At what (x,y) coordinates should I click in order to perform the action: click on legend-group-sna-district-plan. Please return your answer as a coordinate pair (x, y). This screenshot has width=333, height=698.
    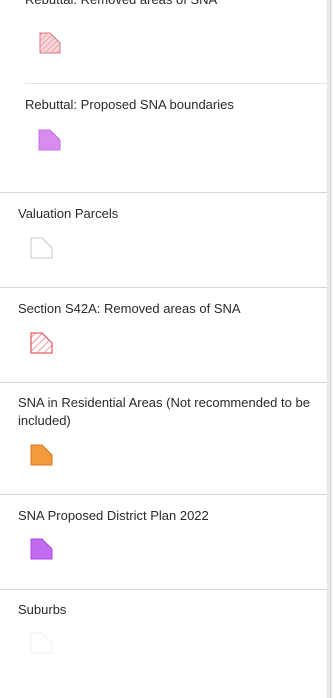
    Looking at the image, I should click on (165, 542).